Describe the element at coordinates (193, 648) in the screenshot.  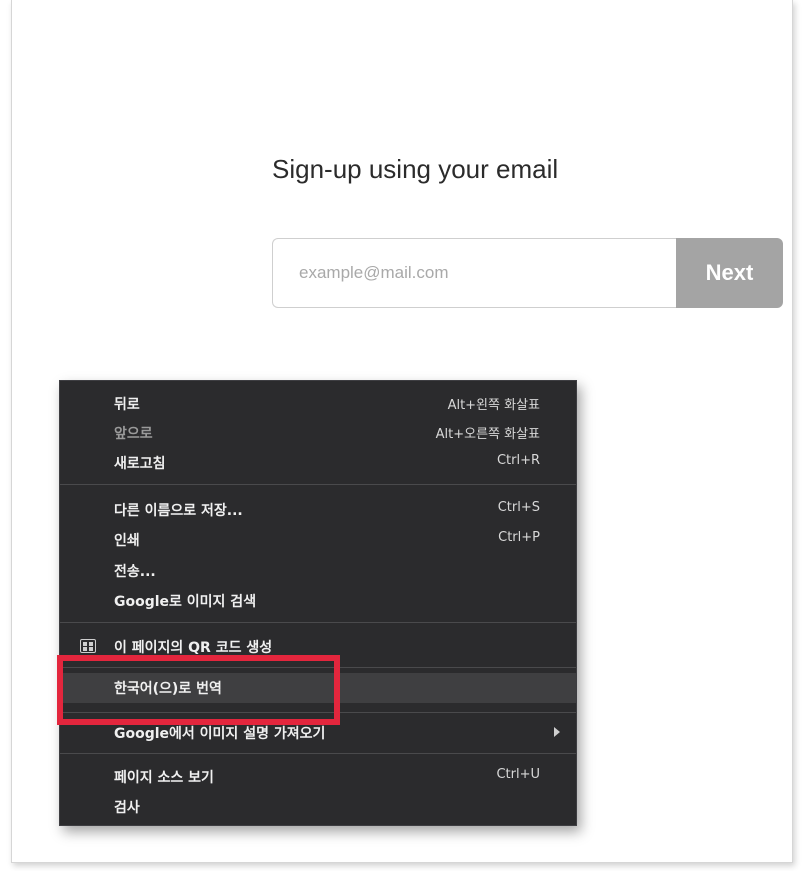
I see `menu-item-label: 이 페이지의 QR 코드 생성` at that location.